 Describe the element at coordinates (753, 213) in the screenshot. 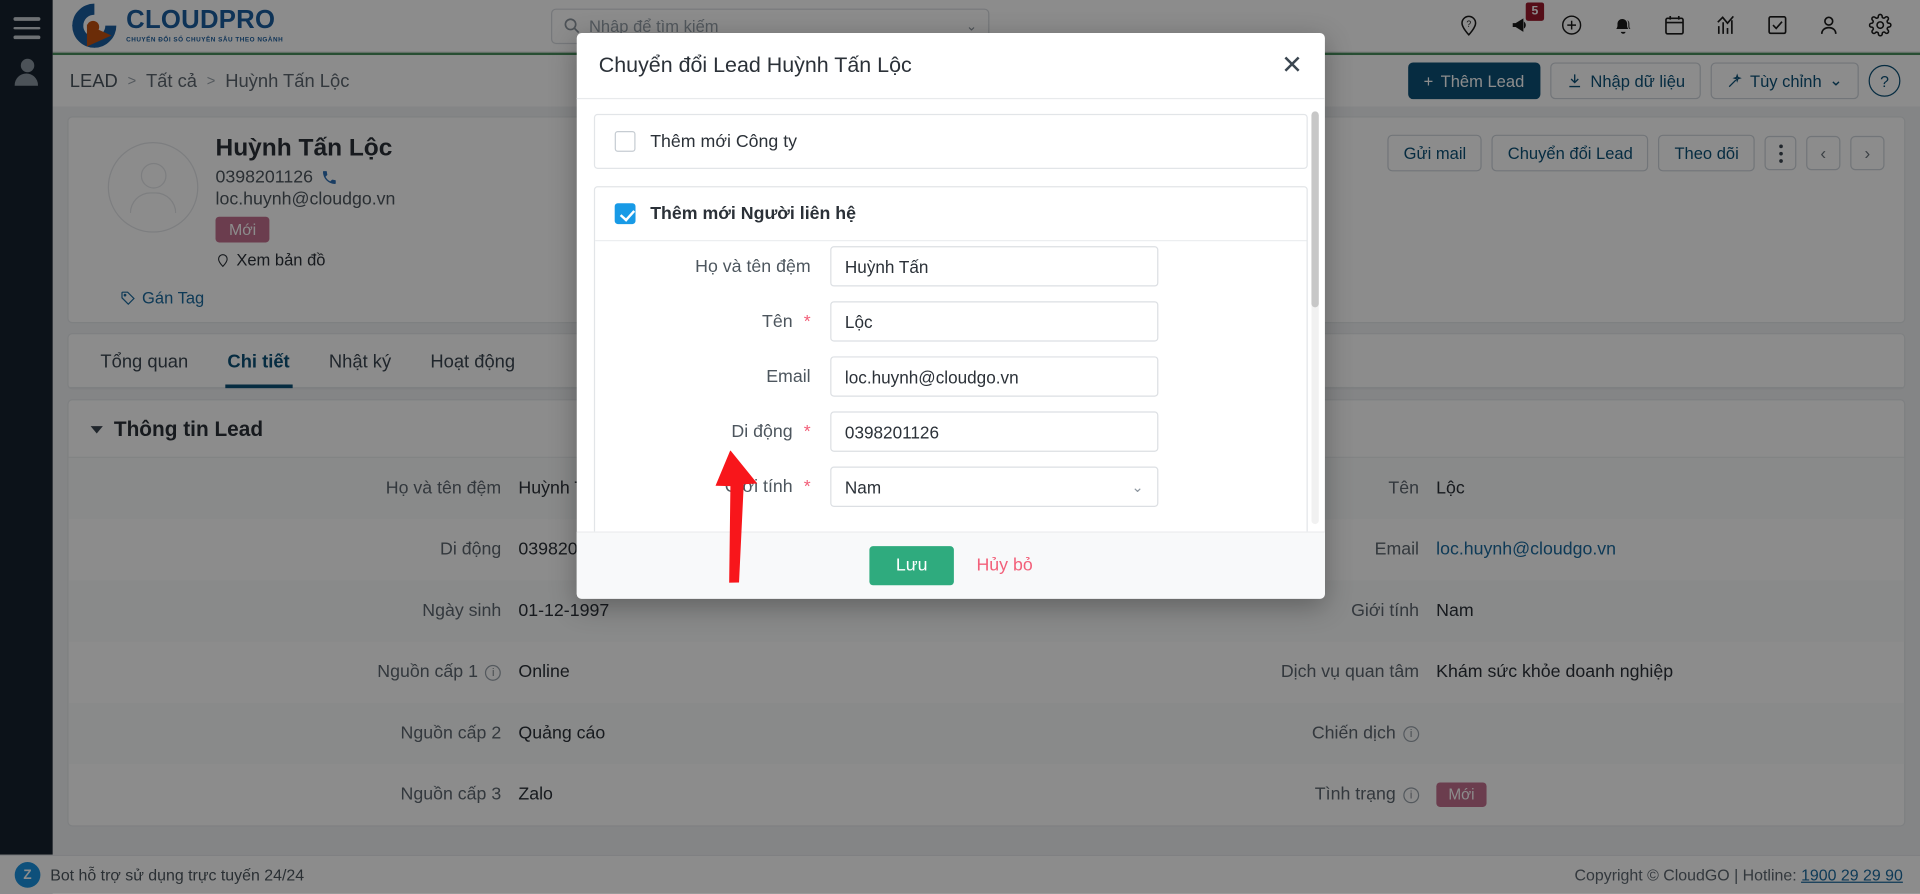

I see `add-contact-label: Thêm mới Người liên hệ` at that location.